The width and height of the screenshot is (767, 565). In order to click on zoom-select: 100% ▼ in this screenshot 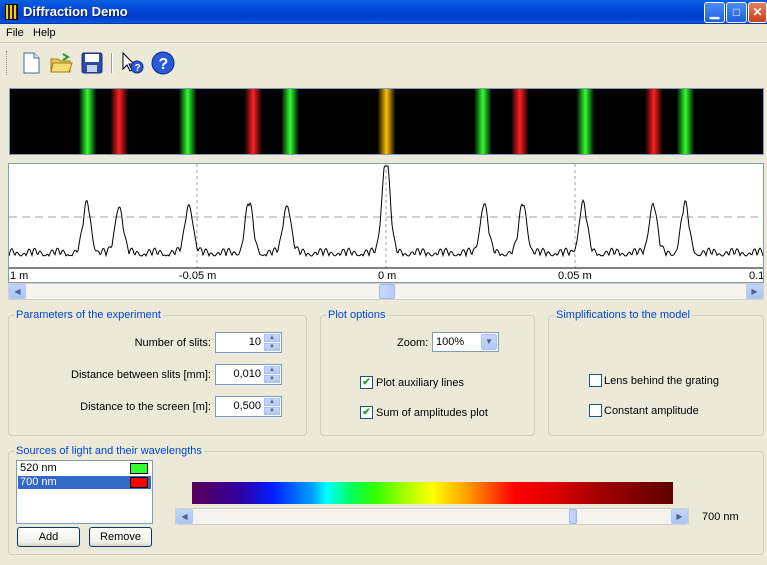, I will do `click(465, 342)`.